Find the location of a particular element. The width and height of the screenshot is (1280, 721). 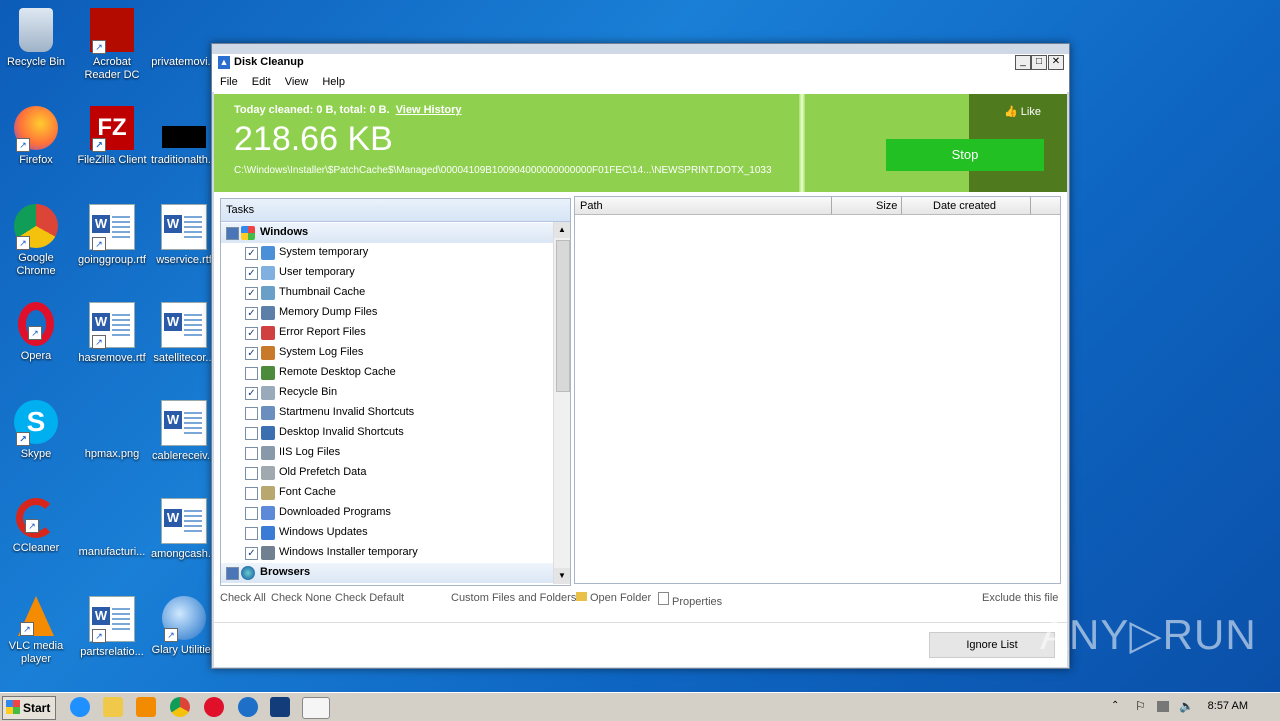

desktop-icon-wservice: W wservice.rtf is located at coordinates (184, 235).